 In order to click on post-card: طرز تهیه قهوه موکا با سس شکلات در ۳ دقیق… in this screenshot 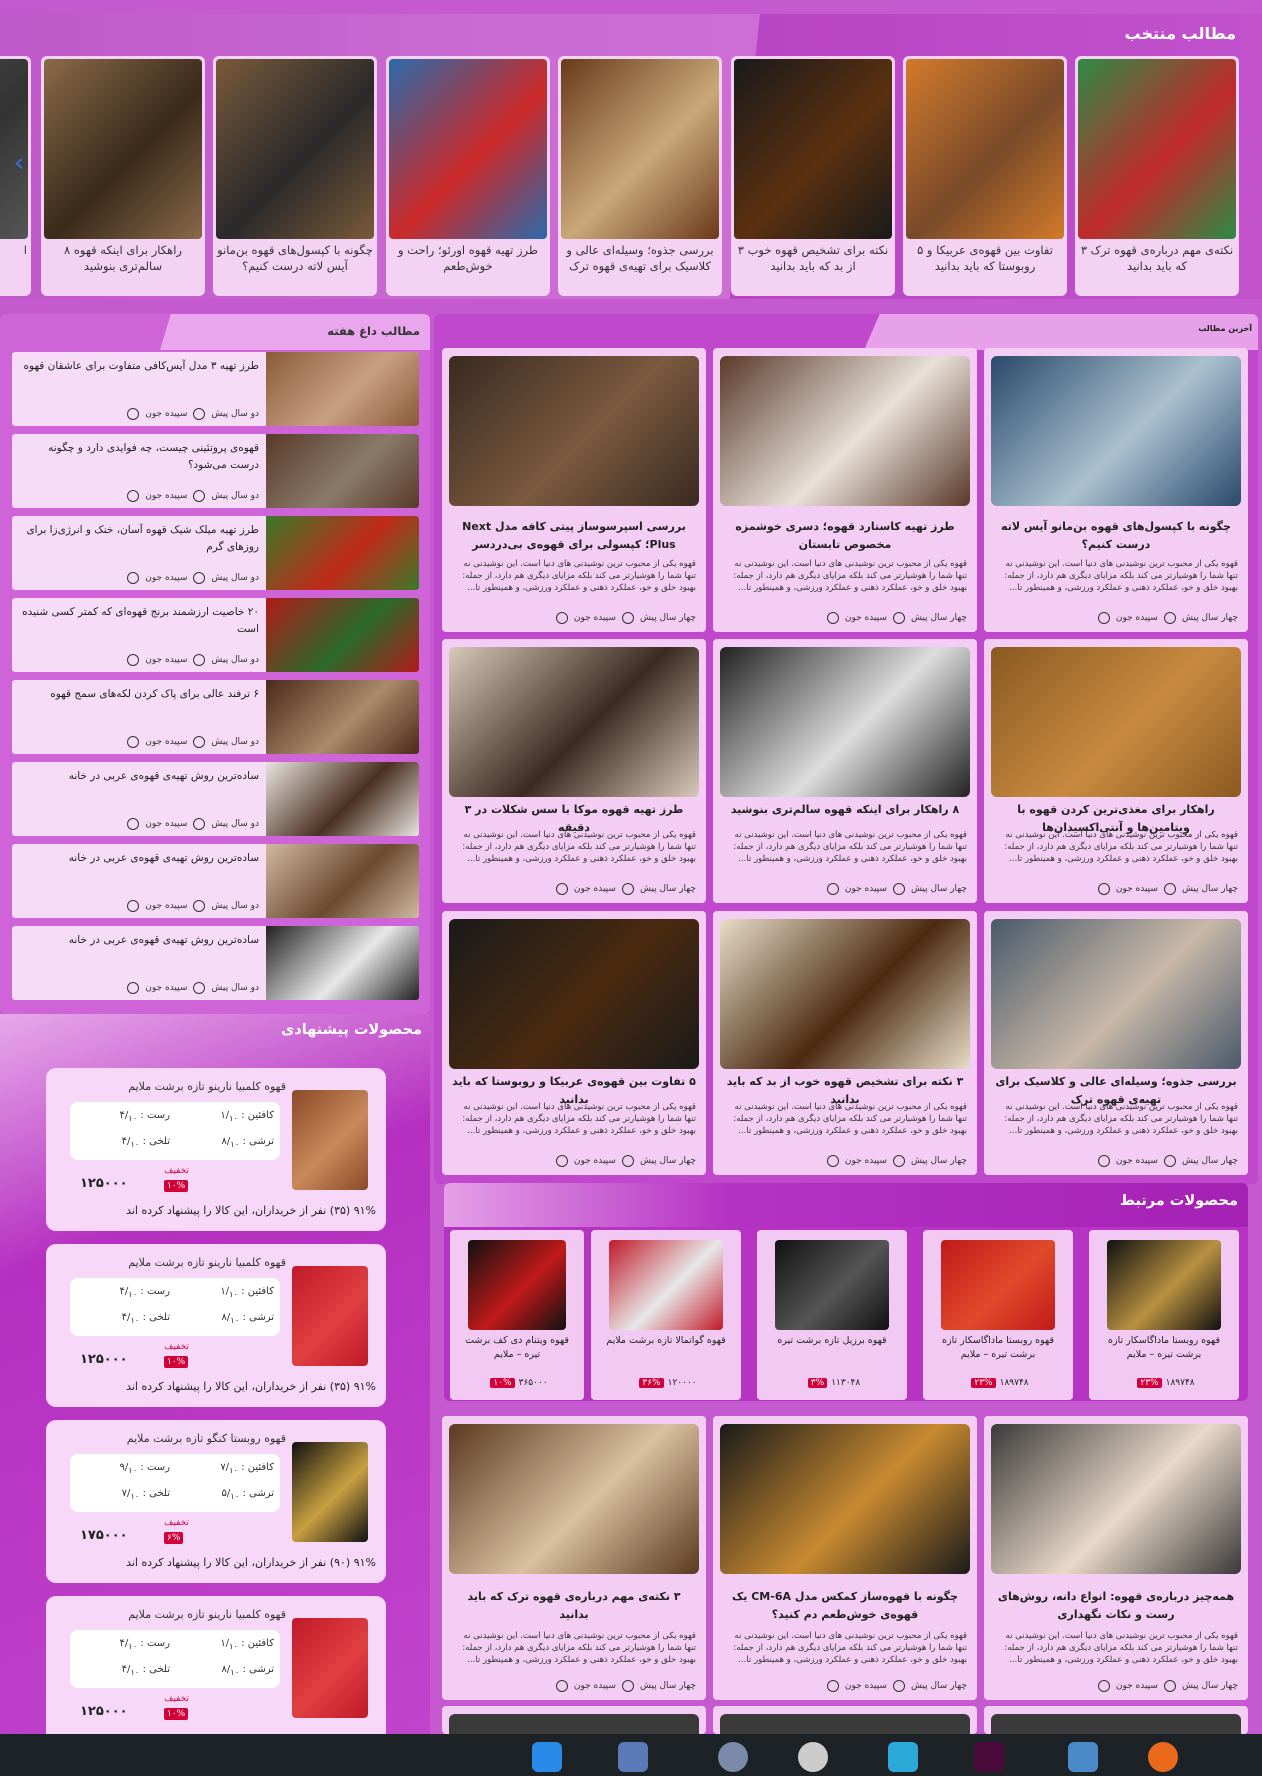, I will do `click(574, 771)`.